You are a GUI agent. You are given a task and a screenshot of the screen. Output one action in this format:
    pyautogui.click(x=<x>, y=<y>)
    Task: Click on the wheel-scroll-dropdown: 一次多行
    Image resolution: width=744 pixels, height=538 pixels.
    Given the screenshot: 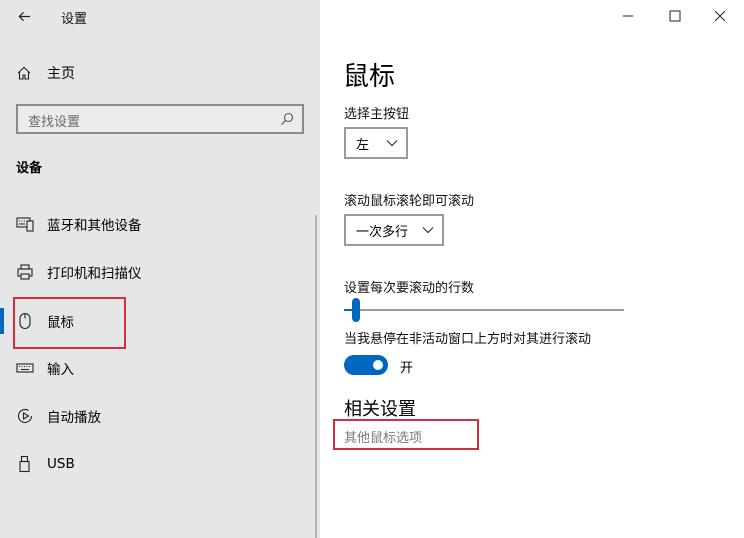 What is the action you would take?
    pyautogui.click(x=394, y=230)
    